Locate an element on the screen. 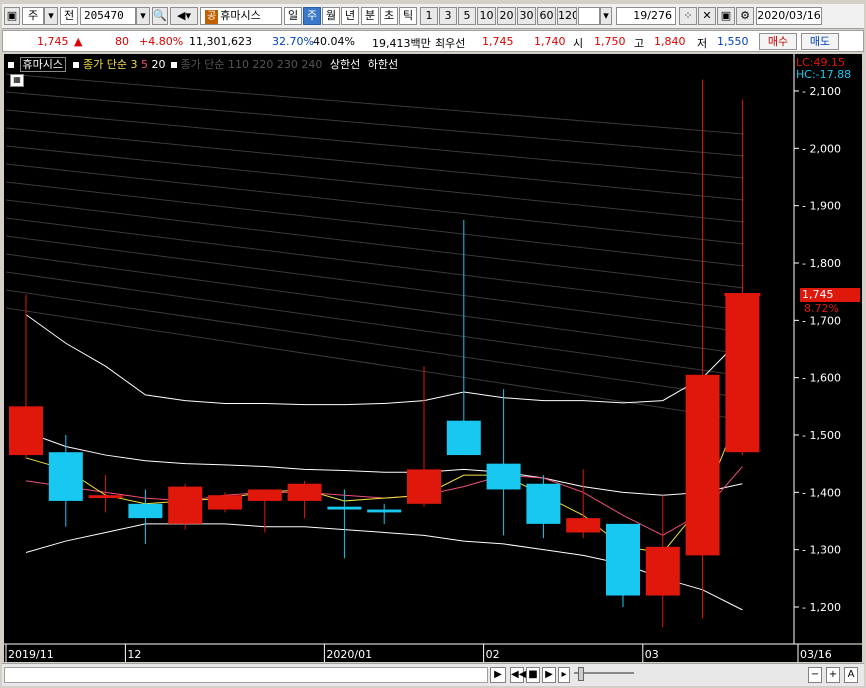 This screenshot has width=866, height=688. count-field: 19/276 is located at coordinates (646, 16).